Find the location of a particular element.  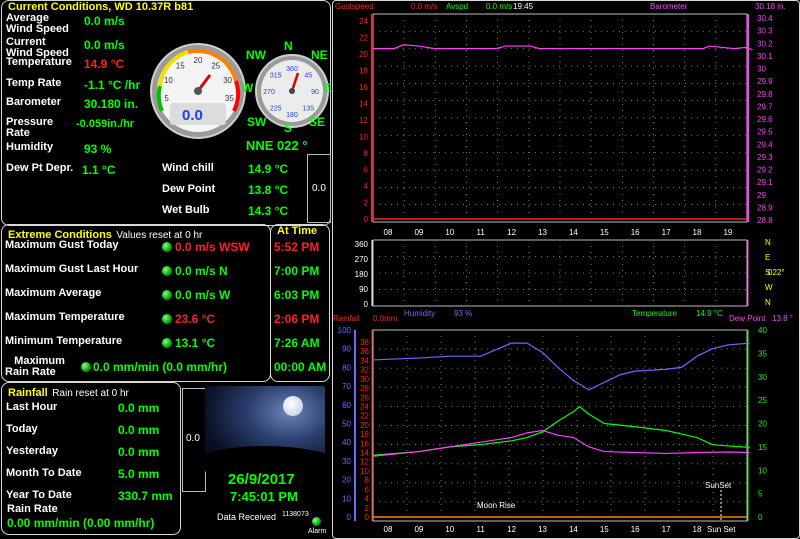

y-tick-label: 2 is located at coordinates (366, 203).